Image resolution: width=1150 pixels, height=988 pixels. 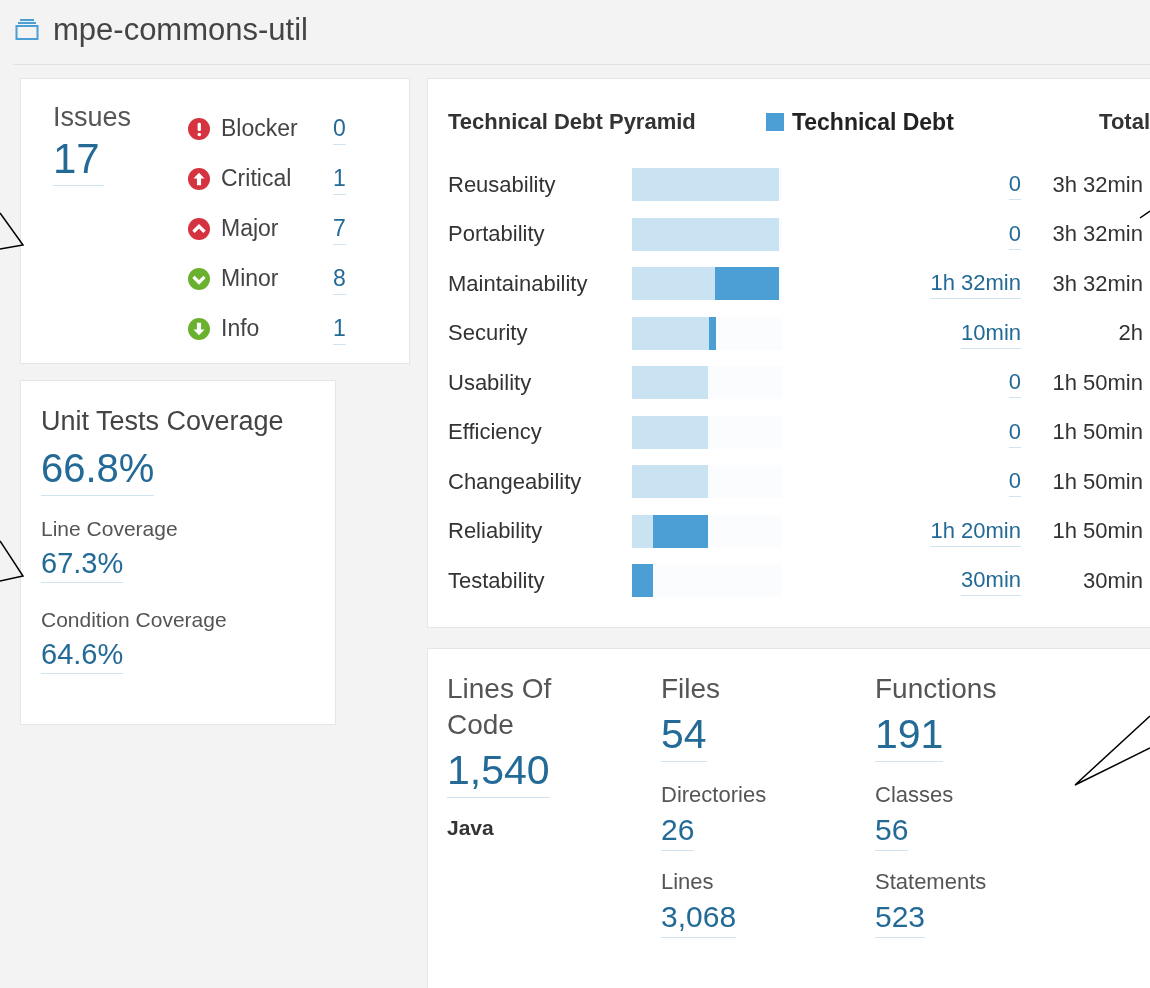 I want to click on metric-value-link: 523, so click(x=900, y=917).